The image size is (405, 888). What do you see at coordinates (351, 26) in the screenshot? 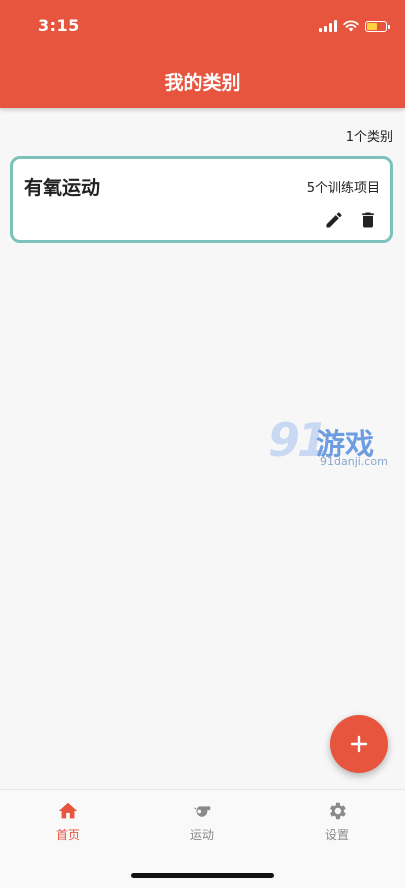
I see `wifi-icon` at bounding box center [351, 26].